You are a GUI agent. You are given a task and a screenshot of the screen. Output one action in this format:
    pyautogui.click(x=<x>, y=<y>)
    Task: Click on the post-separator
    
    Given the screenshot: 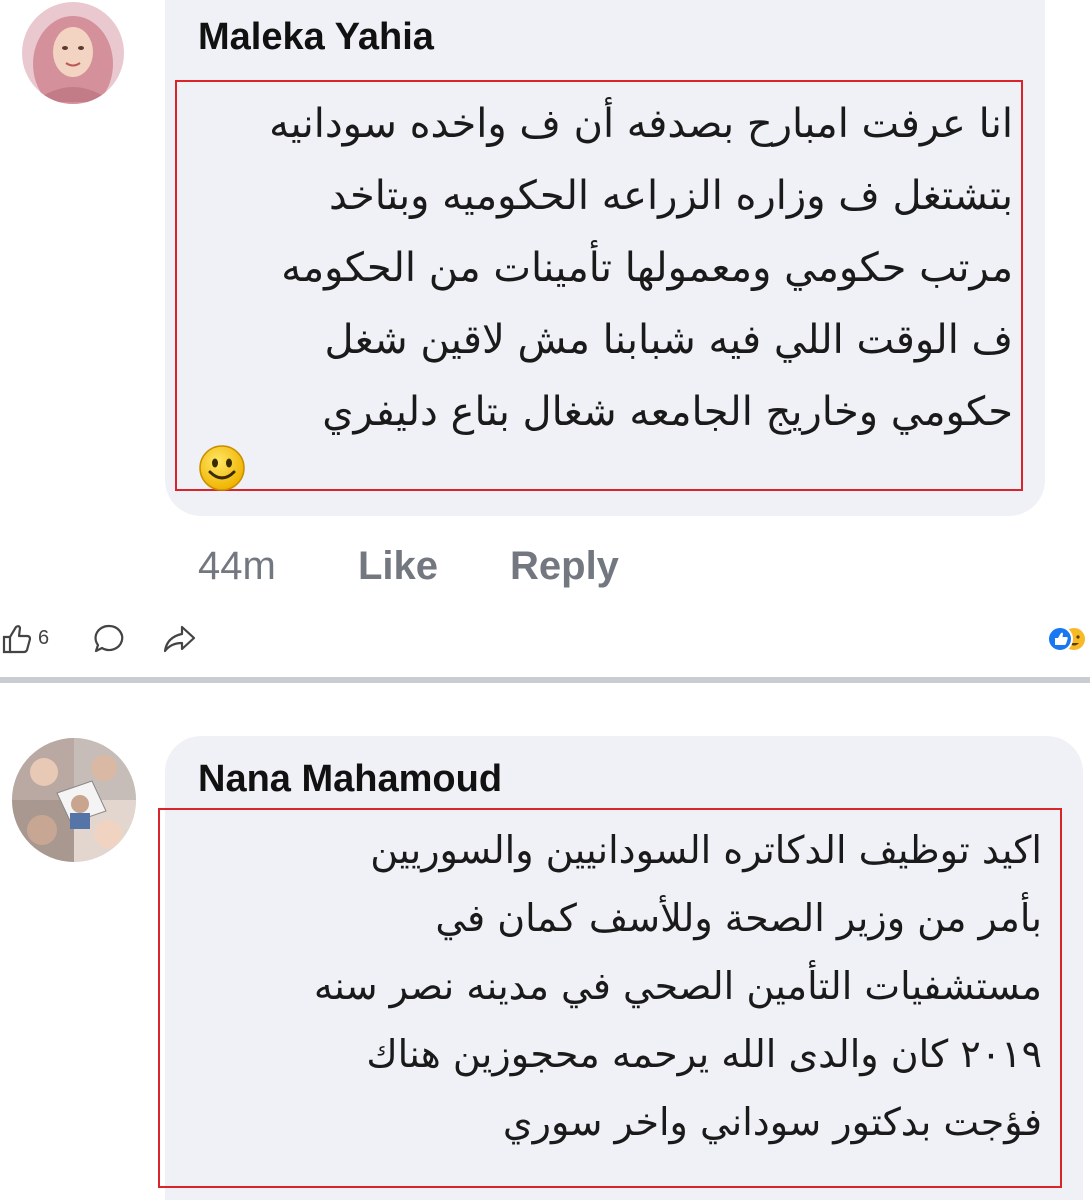 What is the action you would take?
    pyautogui.click(x=545, y=680)
    